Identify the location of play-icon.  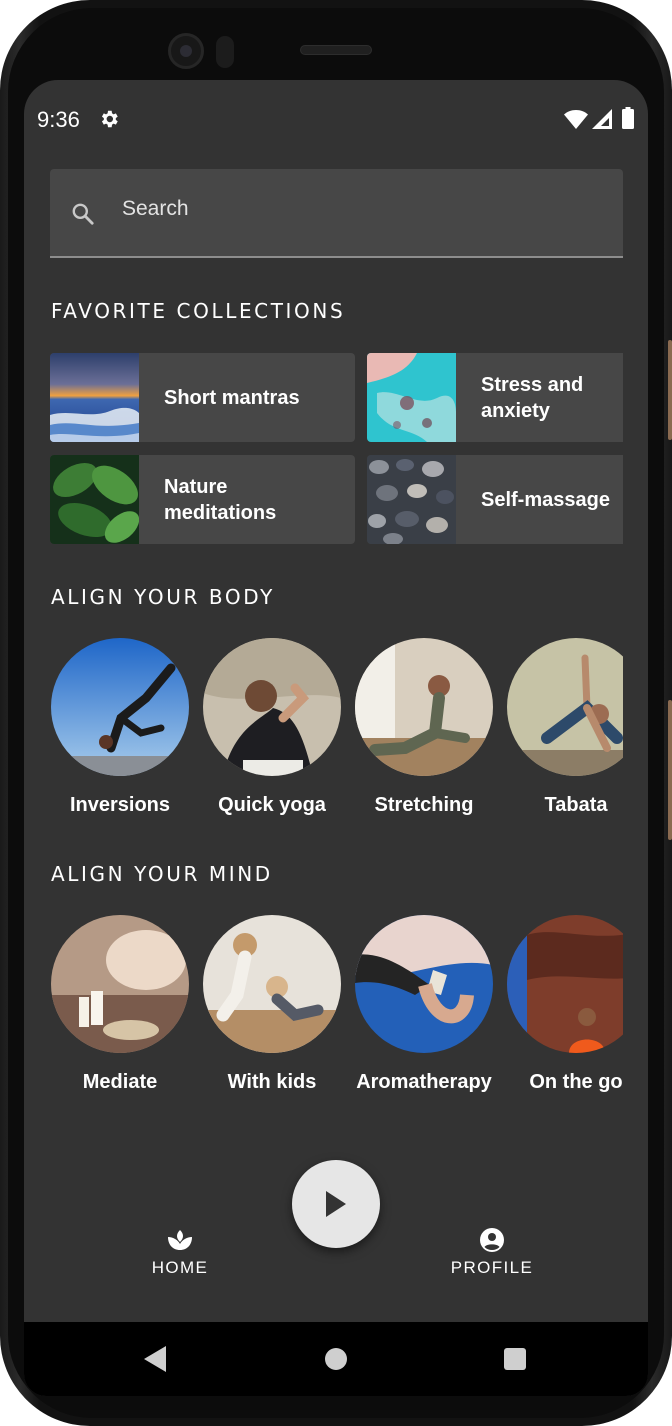
(336, 1204).